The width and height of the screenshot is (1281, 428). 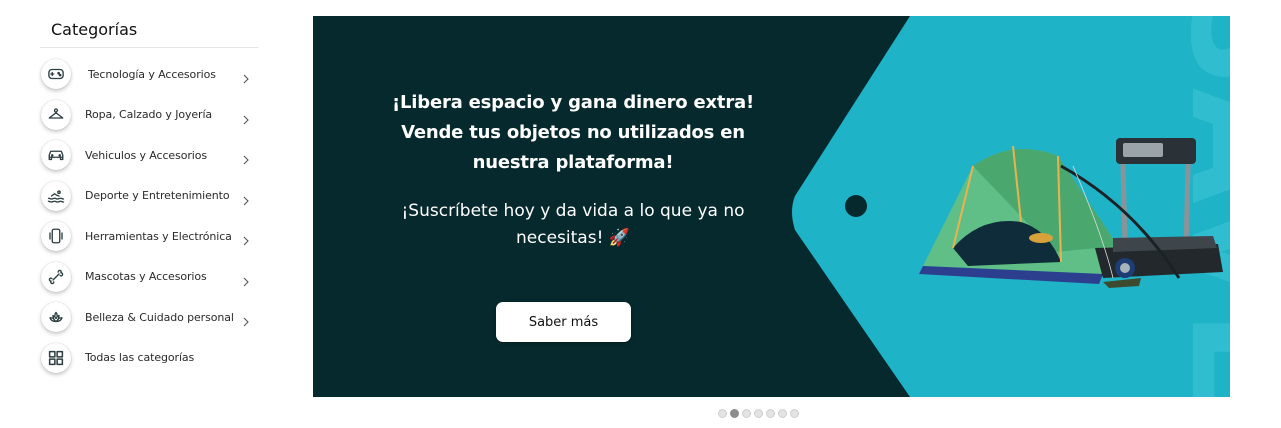 What do you see at coordinates (563, 322) in the screenshot?
I see `saber-mas-button: Saber más` at bounding box center [563, 322].